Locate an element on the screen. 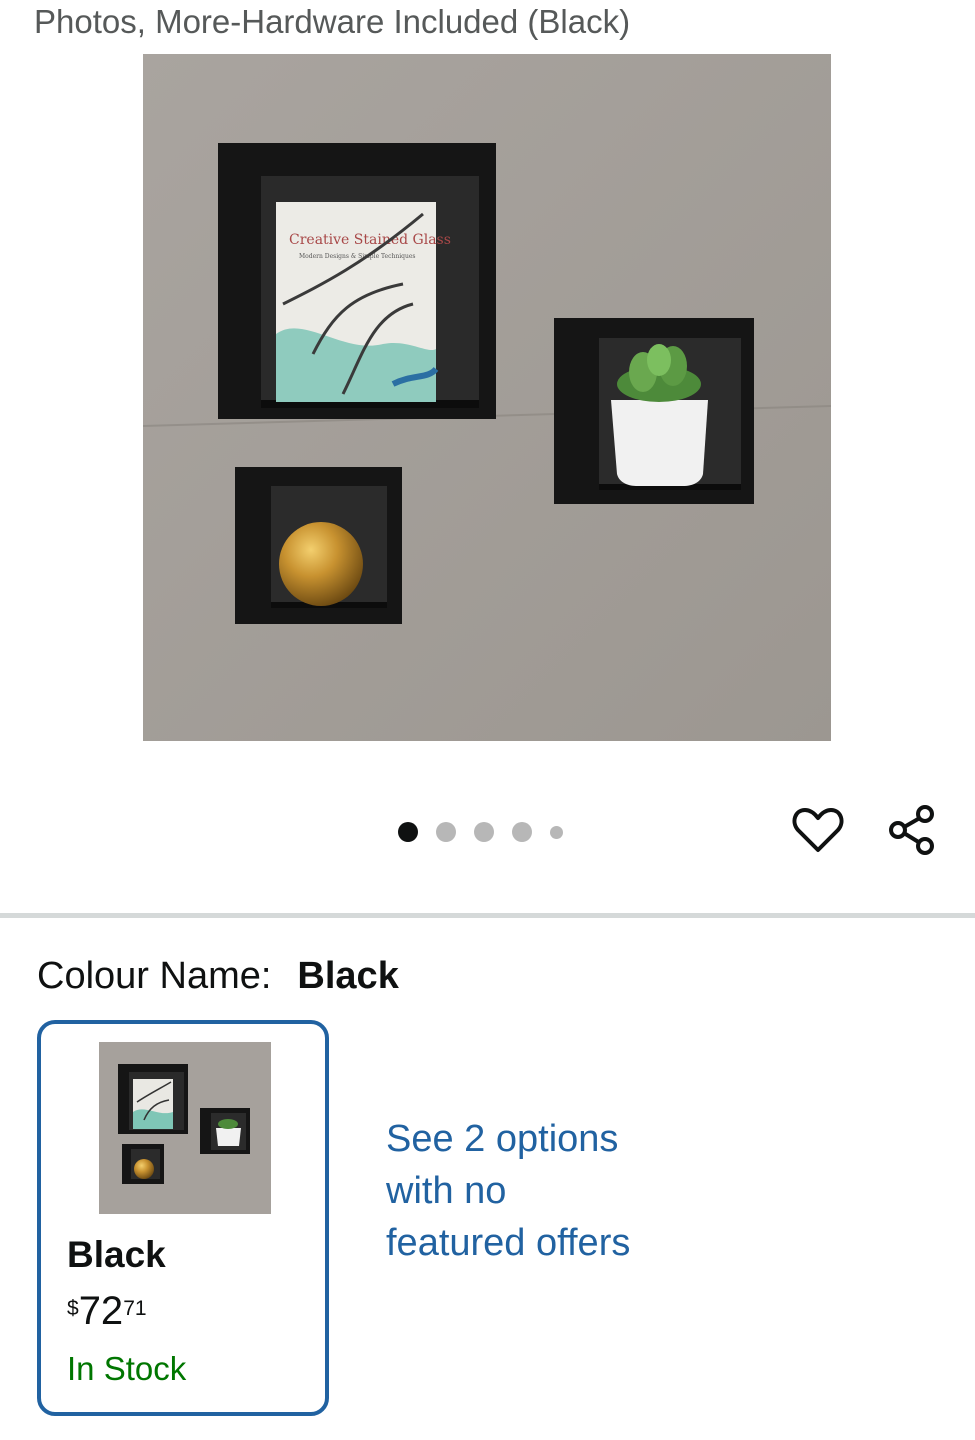 This screenshot has height=1440, width=975. svg-text:Modern Designs & Simple Techni: Modern Designs & Simple Techniques is located at coordinates (357, 256).